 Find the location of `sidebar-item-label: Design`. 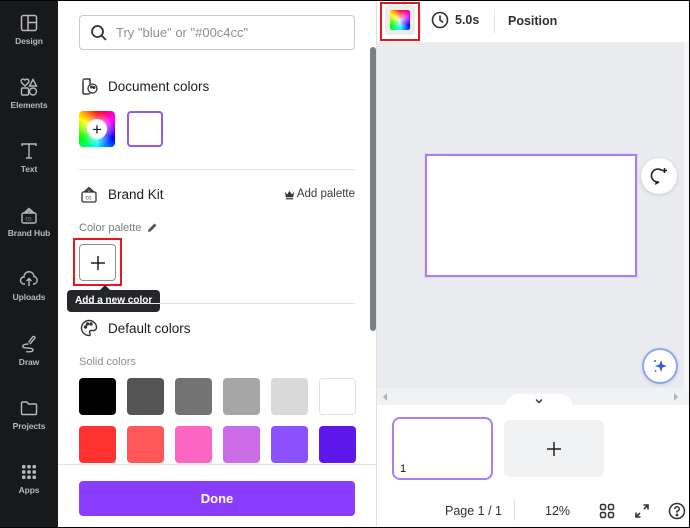

sidebar-item-label: Design is located at coordinates (29, 41).